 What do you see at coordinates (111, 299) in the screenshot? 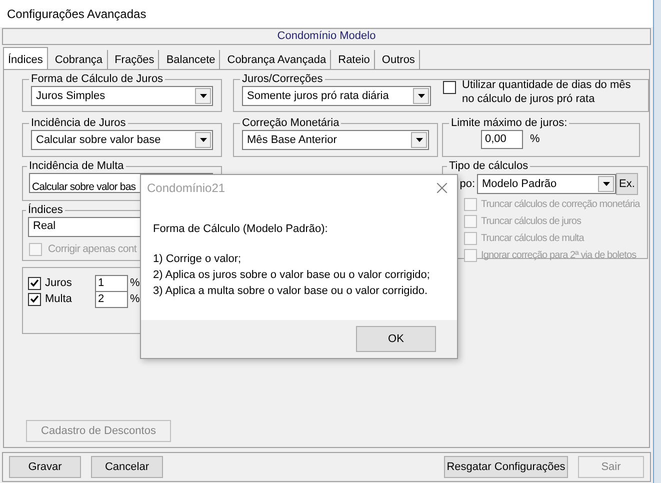
I see `input-field: 2` at bounding box center [111, 299].